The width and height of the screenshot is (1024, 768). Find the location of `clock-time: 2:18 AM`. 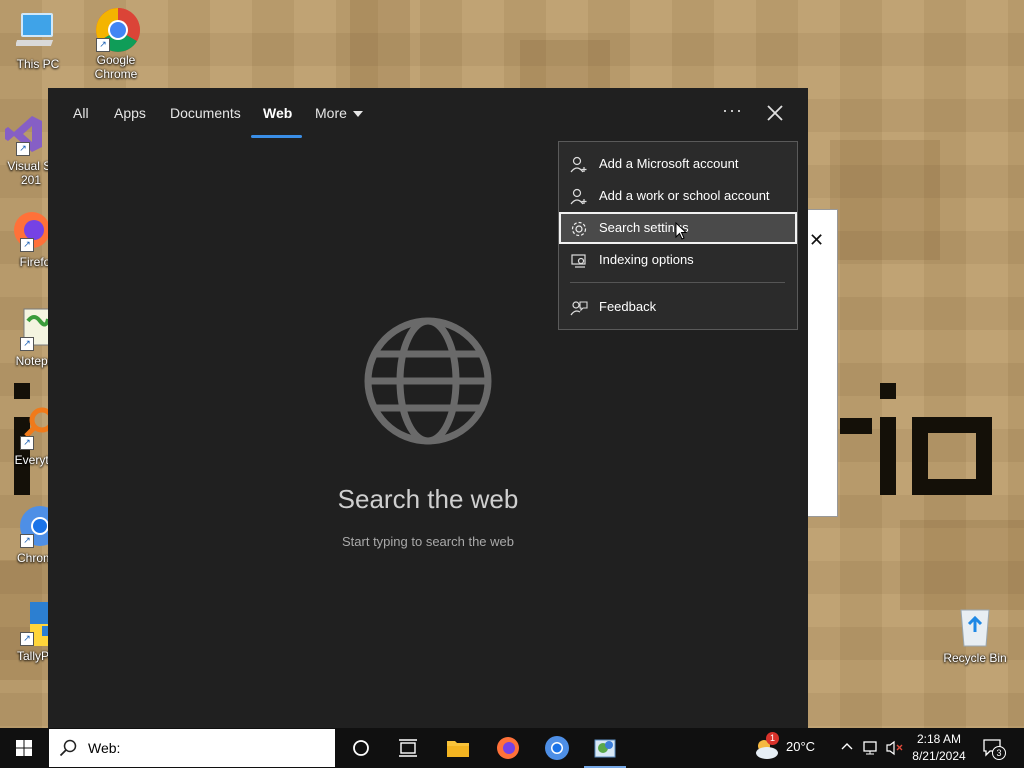

clock-time: 2:18 AM is located at coordinates (939, 739).